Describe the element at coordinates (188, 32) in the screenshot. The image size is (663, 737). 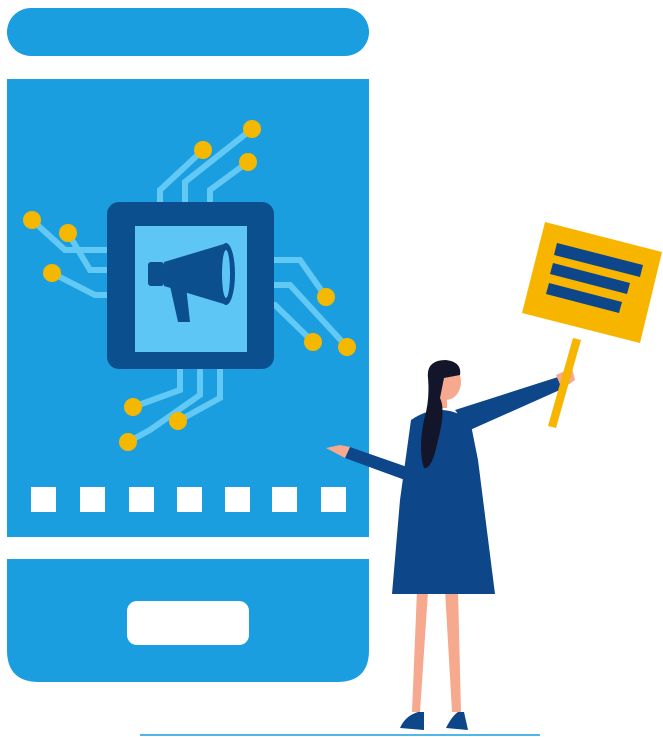
I see `phone-top-bar` at that location.